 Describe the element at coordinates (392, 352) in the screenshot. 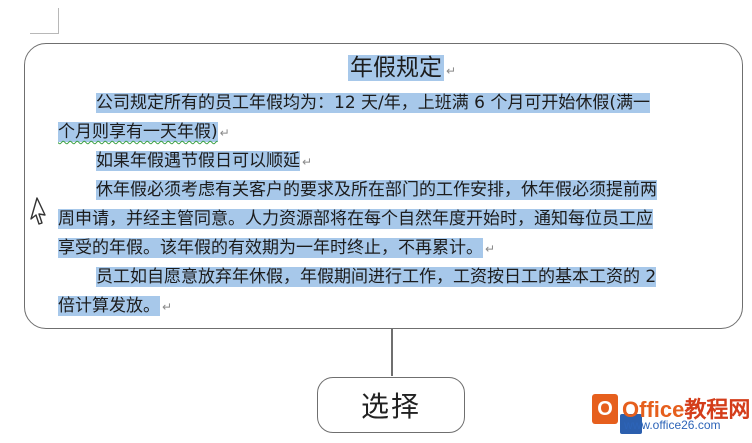

I see `callout-connector-line` at that location.